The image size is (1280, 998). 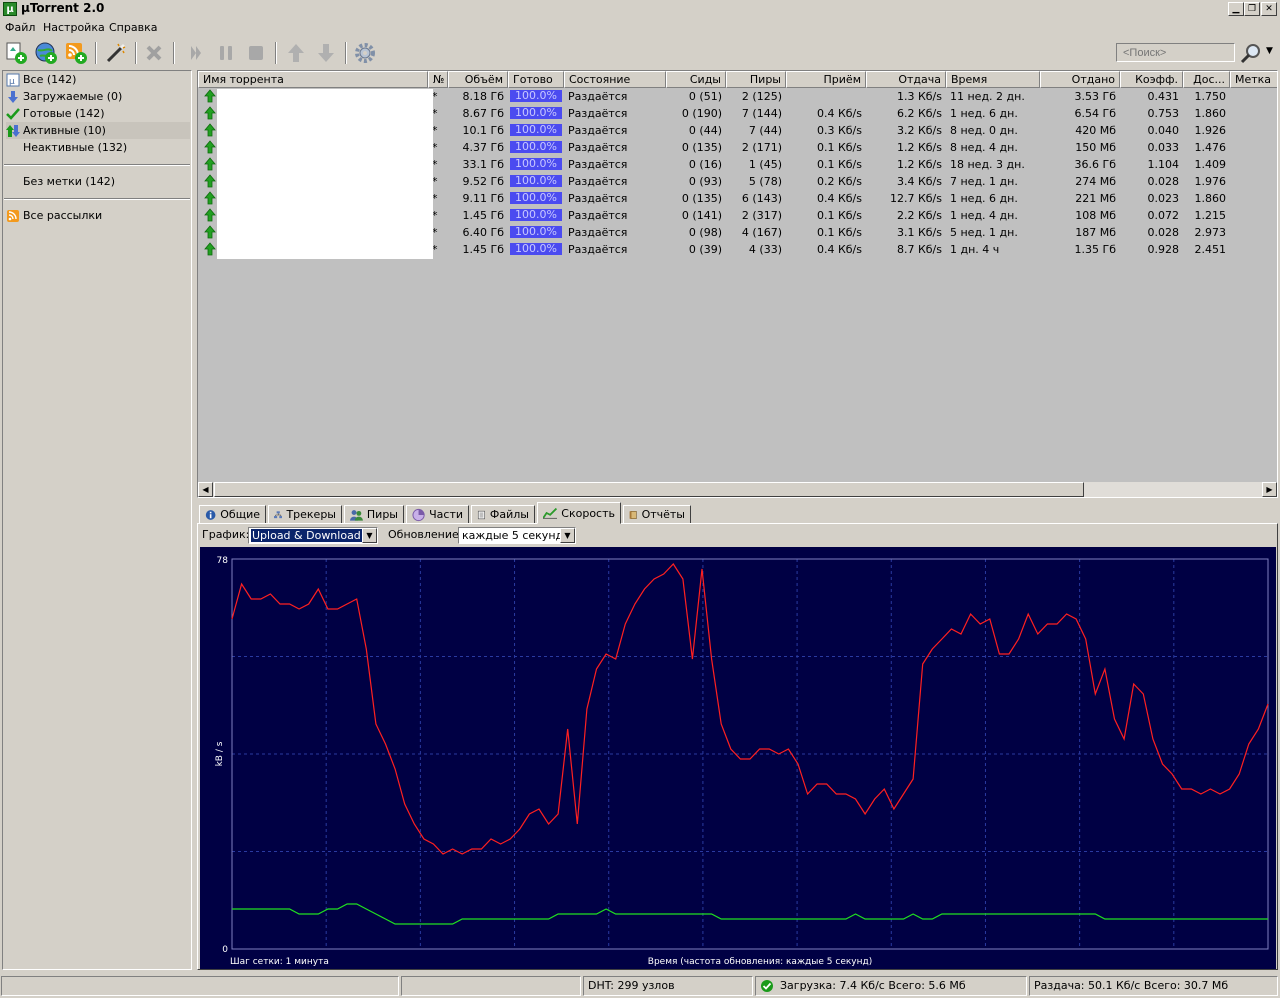 I want to click on column-header: Имя торрента, so click(x=313, y=79).